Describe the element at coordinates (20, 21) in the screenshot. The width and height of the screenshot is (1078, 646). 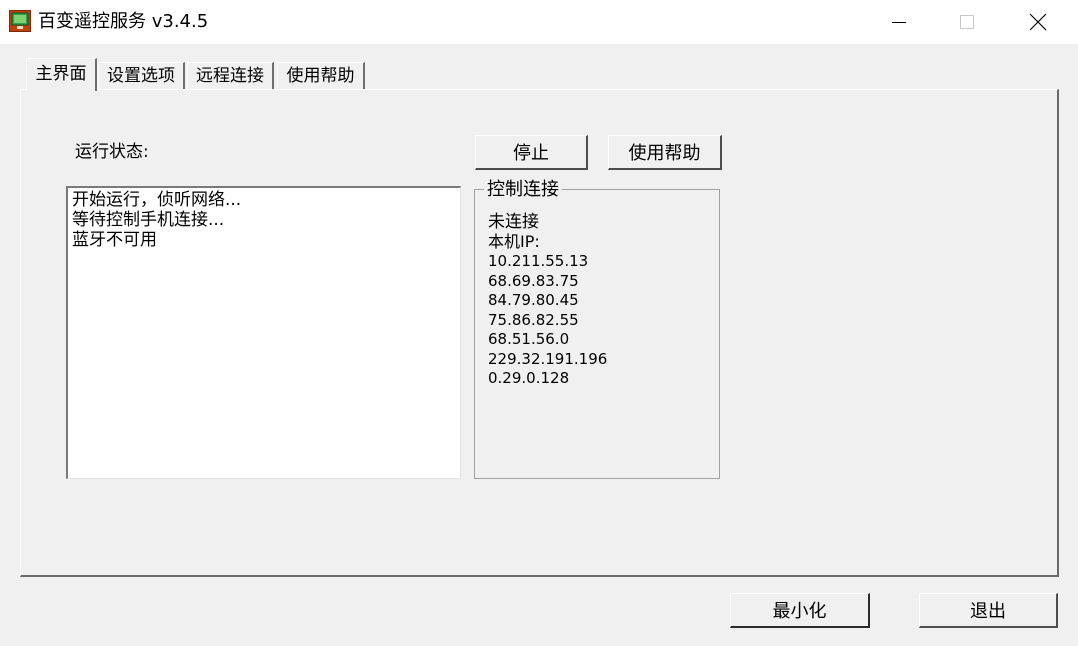
I see `app-monitor-icon` at that location.